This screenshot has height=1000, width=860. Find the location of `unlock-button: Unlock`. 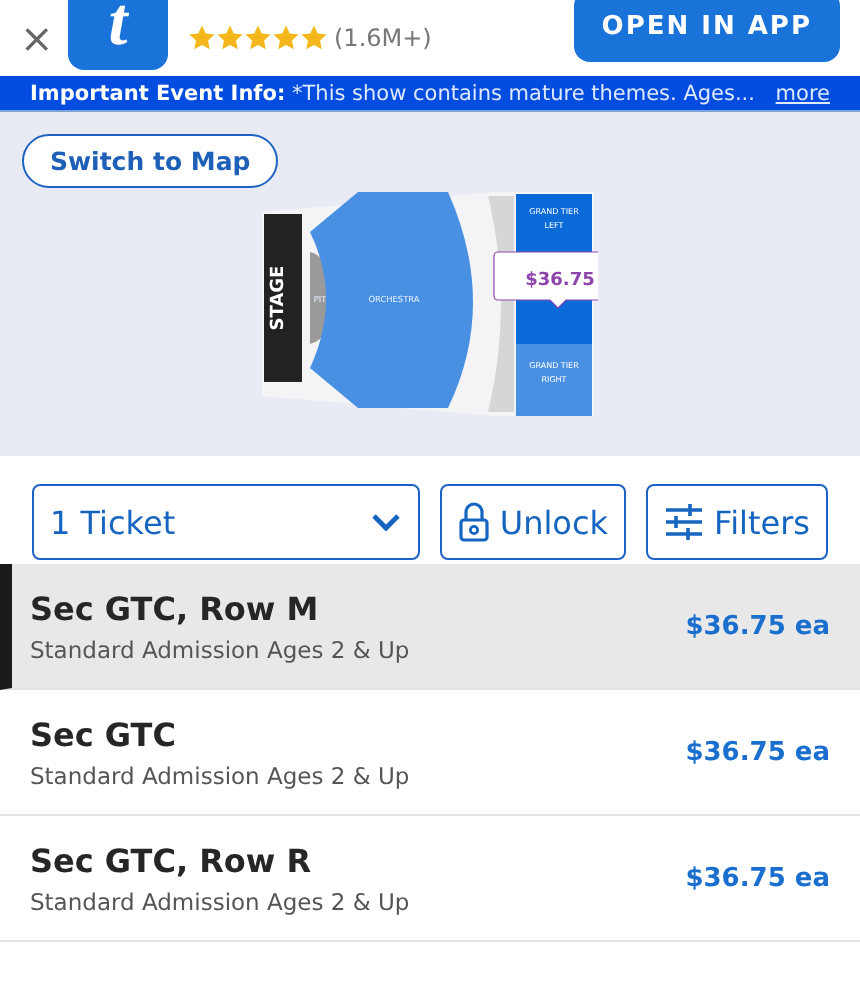

unlock-button: Unlock is located at coordinates (533, 522).